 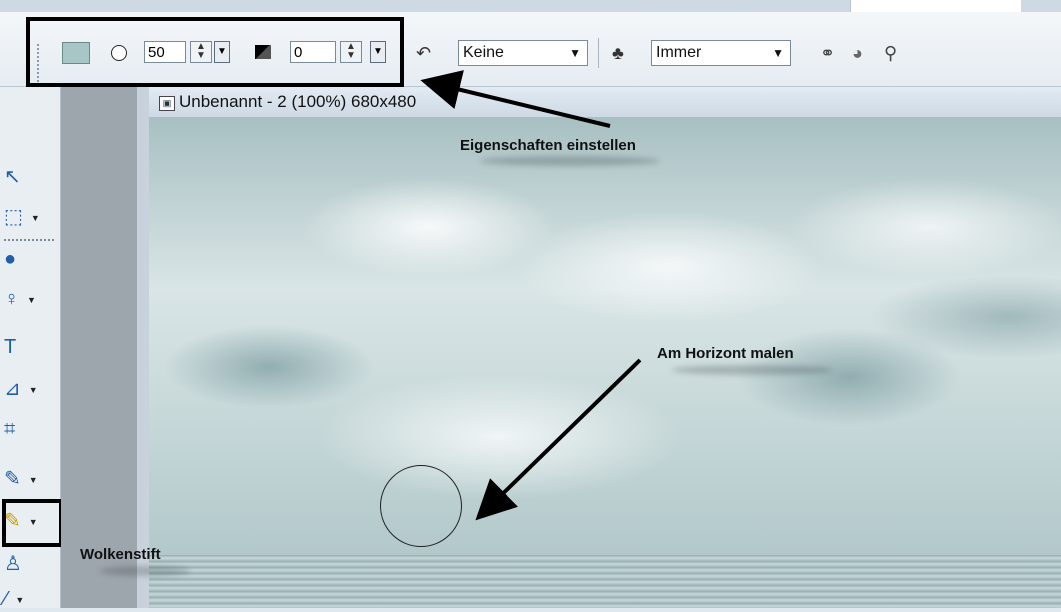 I want to click on properties-arrow, so click(x=515, y=99).